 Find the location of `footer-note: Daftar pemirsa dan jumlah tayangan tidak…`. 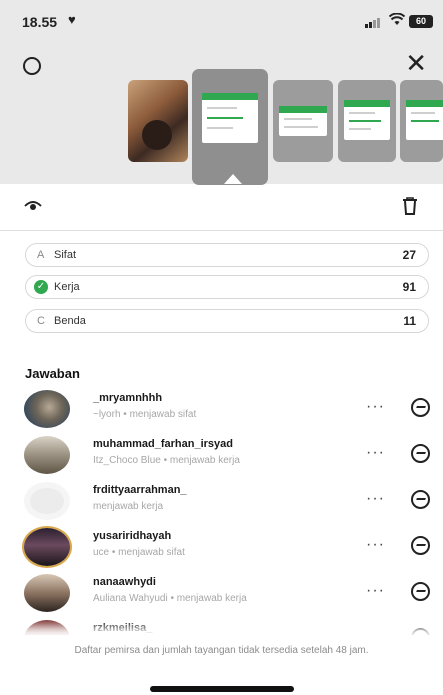

footer-note: Daftar pemirsa dan jumlah tayangan tidak… is located at coordinates (221, 650).